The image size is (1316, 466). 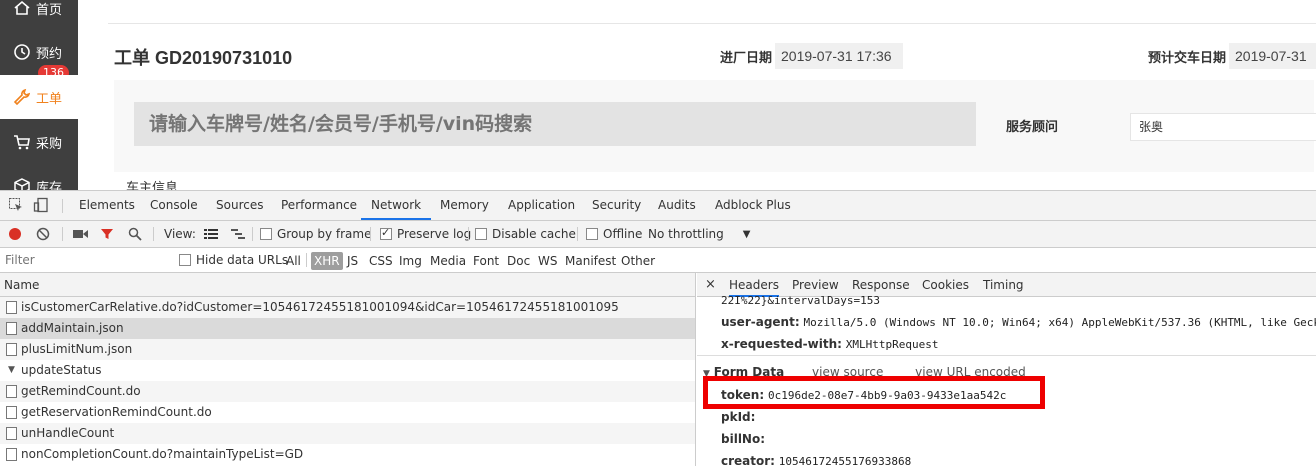 What do you see at coordinates (623, 234) in the screenshot?
I see `checkbox-label: Offline` at bounding box center [623, 234].